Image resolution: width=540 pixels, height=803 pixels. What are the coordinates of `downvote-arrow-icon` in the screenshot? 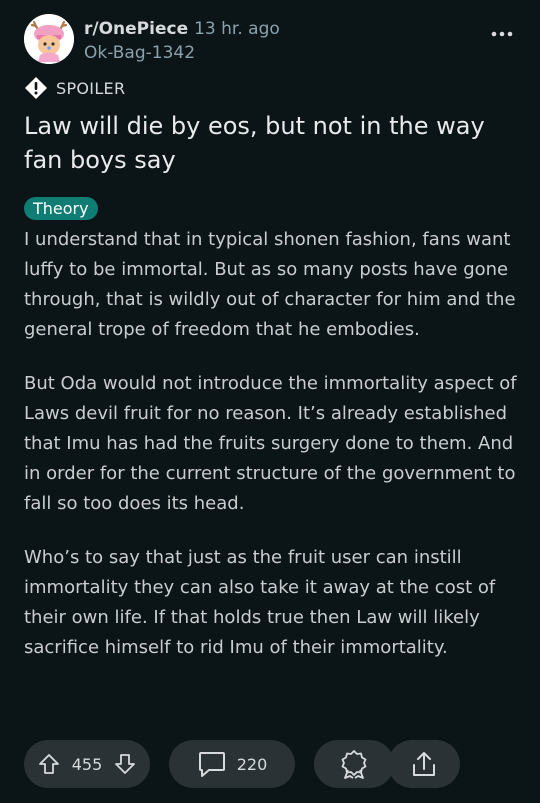 It's located at (125, 764).